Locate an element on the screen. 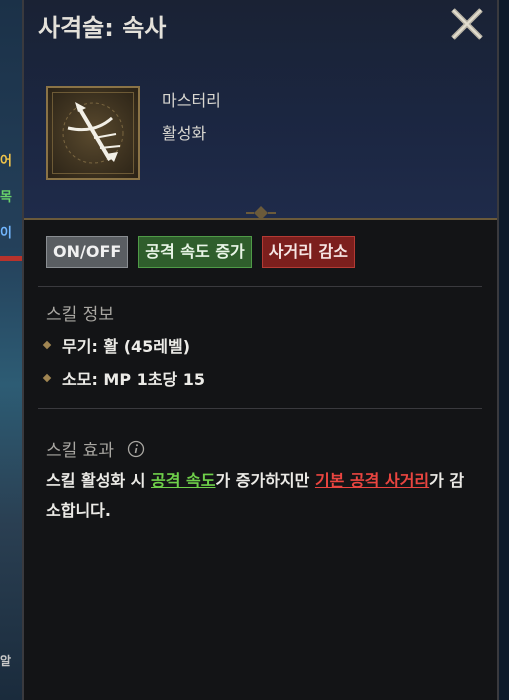  skill-title: 사격술: 속사 is located at coordinates (102, 28).